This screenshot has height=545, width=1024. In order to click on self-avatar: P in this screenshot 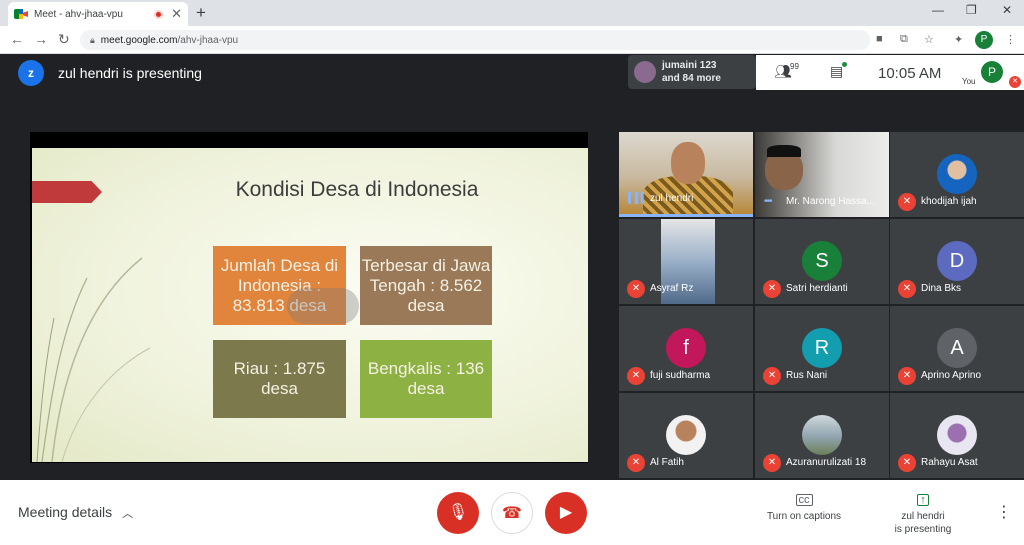, I will do `click(992, 72)`.